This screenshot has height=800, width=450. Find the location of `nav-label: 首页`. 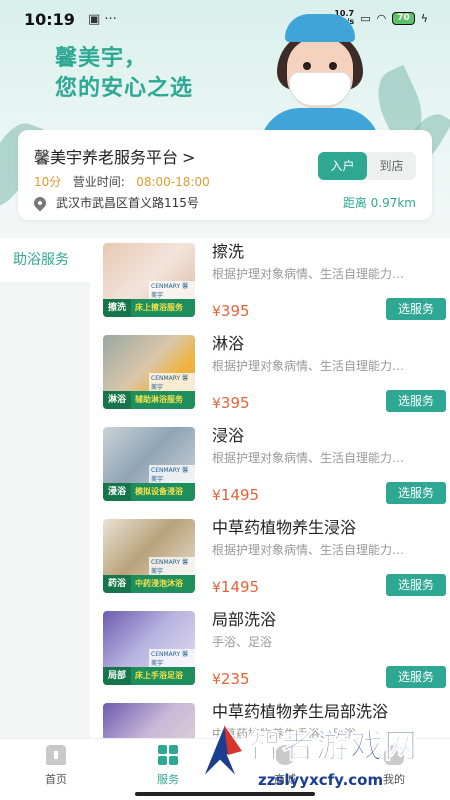

nav-label: 首页 is located at coordinates (56, 779).